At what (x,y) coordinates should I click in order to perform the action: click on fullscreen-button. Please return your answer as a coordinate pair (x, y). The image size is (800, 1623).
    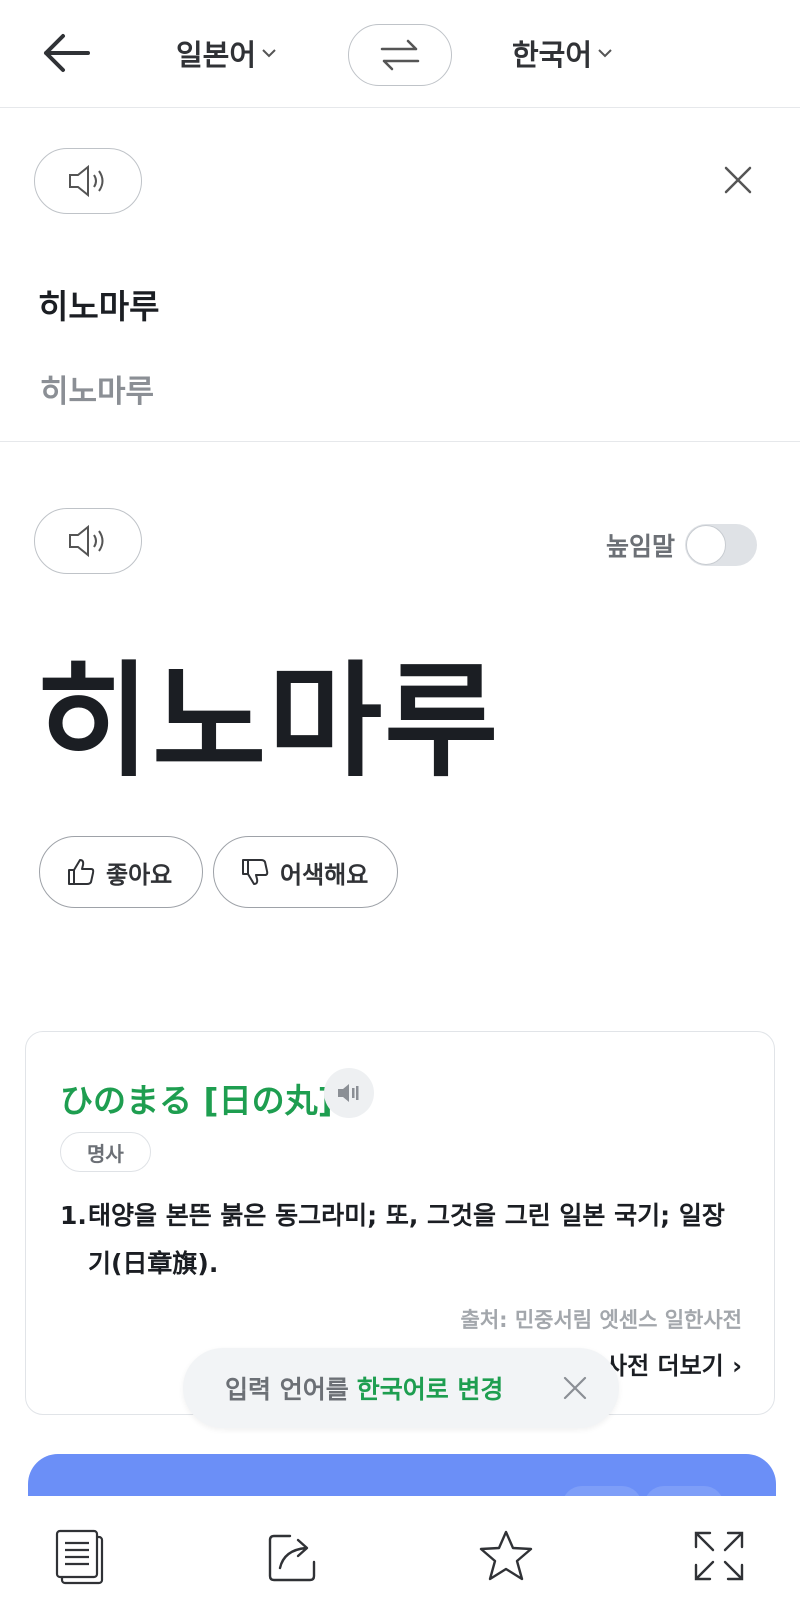
    Looking at the image, I should click on (719, 1556).